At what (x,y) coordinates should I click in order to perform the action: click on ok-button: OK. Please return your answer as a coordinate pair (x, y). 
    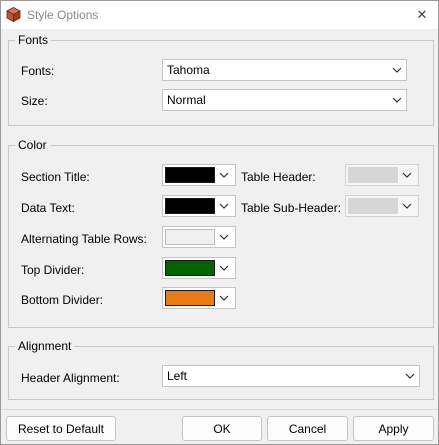
    Looking at the image, I should click on (222, 428).